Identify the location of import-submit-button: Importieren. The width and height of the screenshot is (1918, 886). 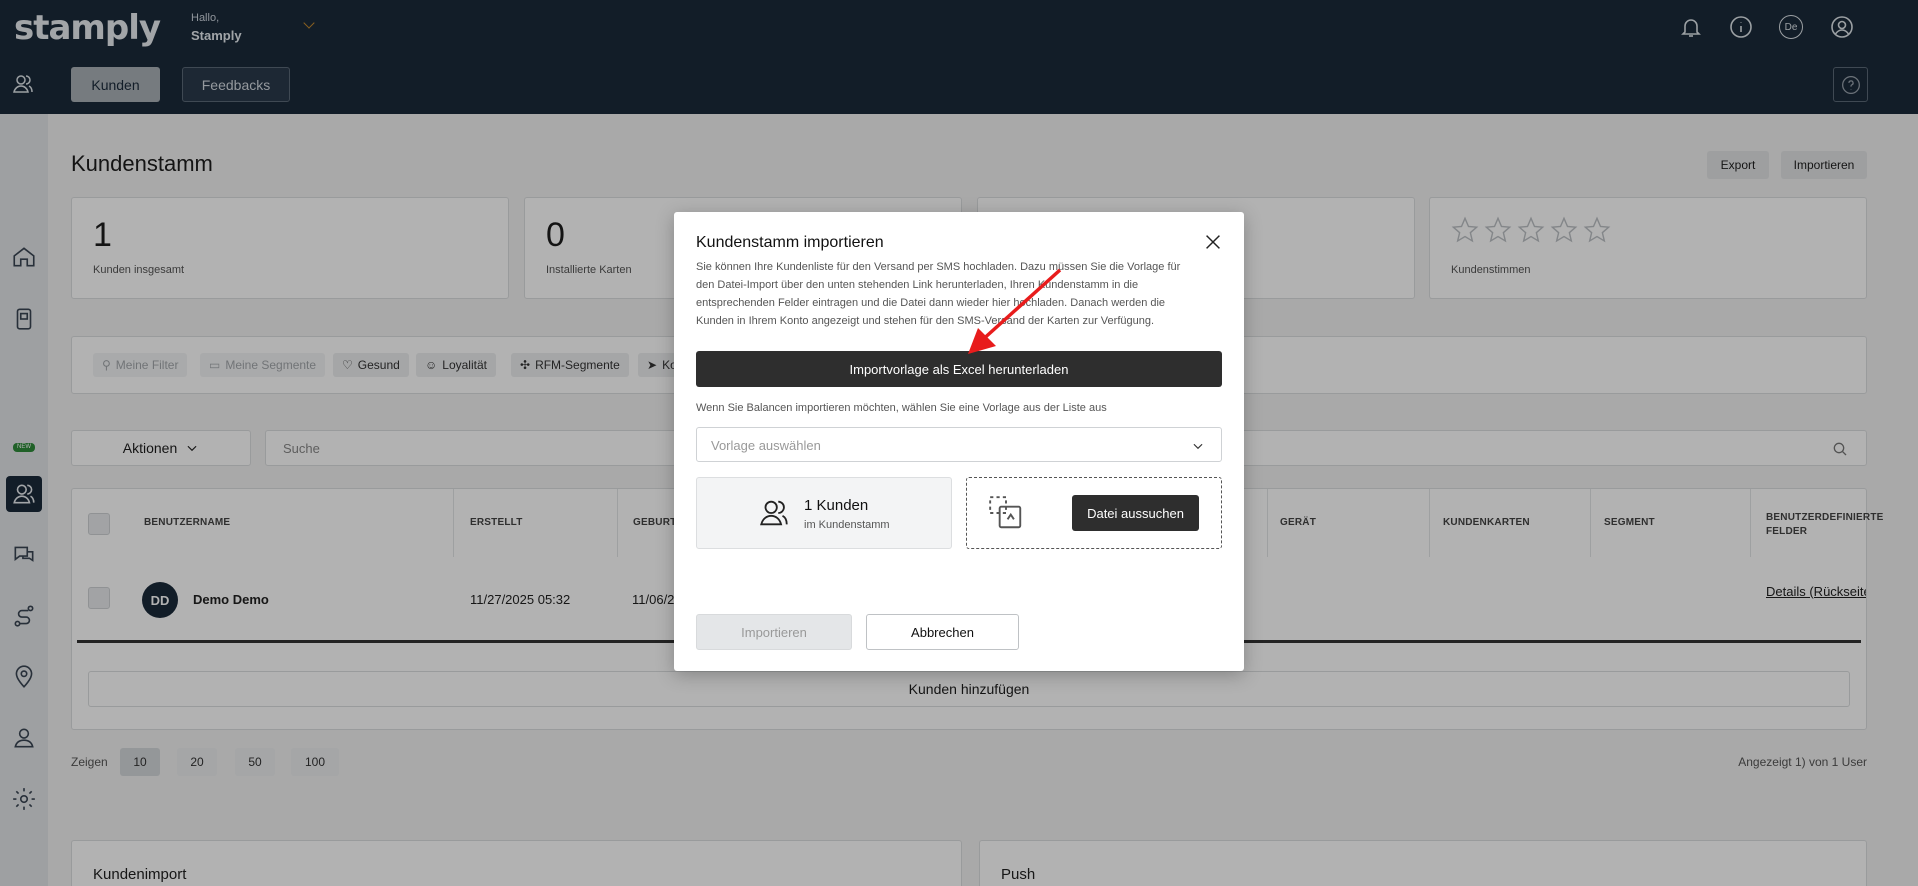
(774, 632).